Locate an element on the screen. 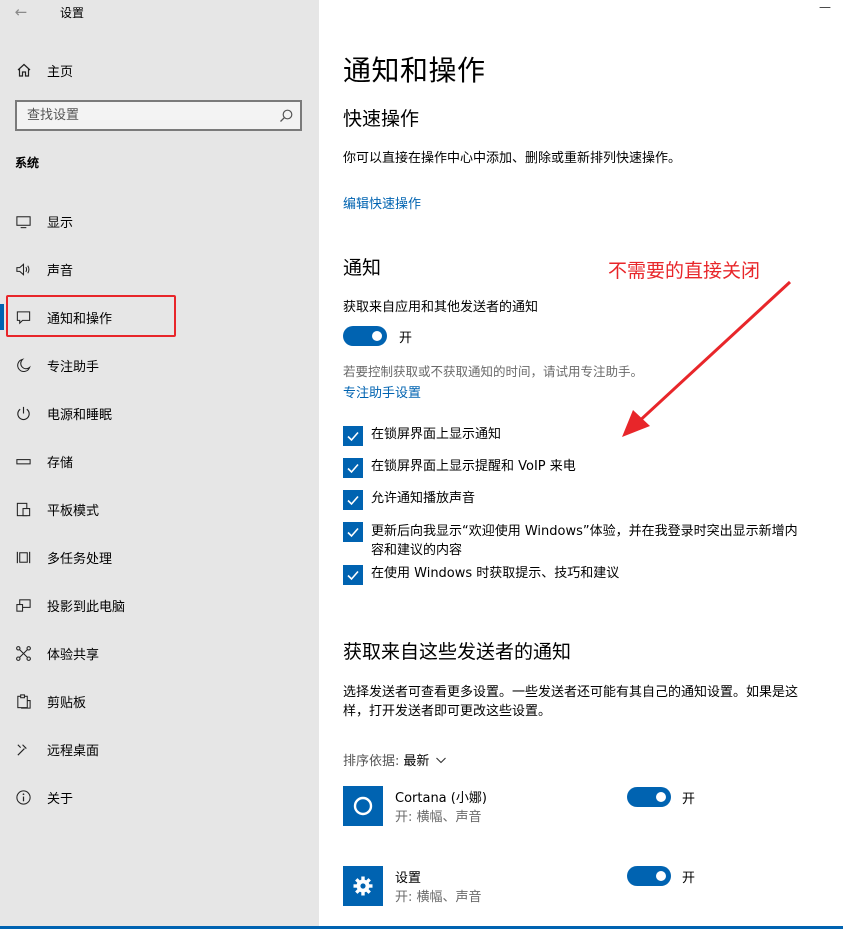  cortana-icon is located at coordinates (363, 806).